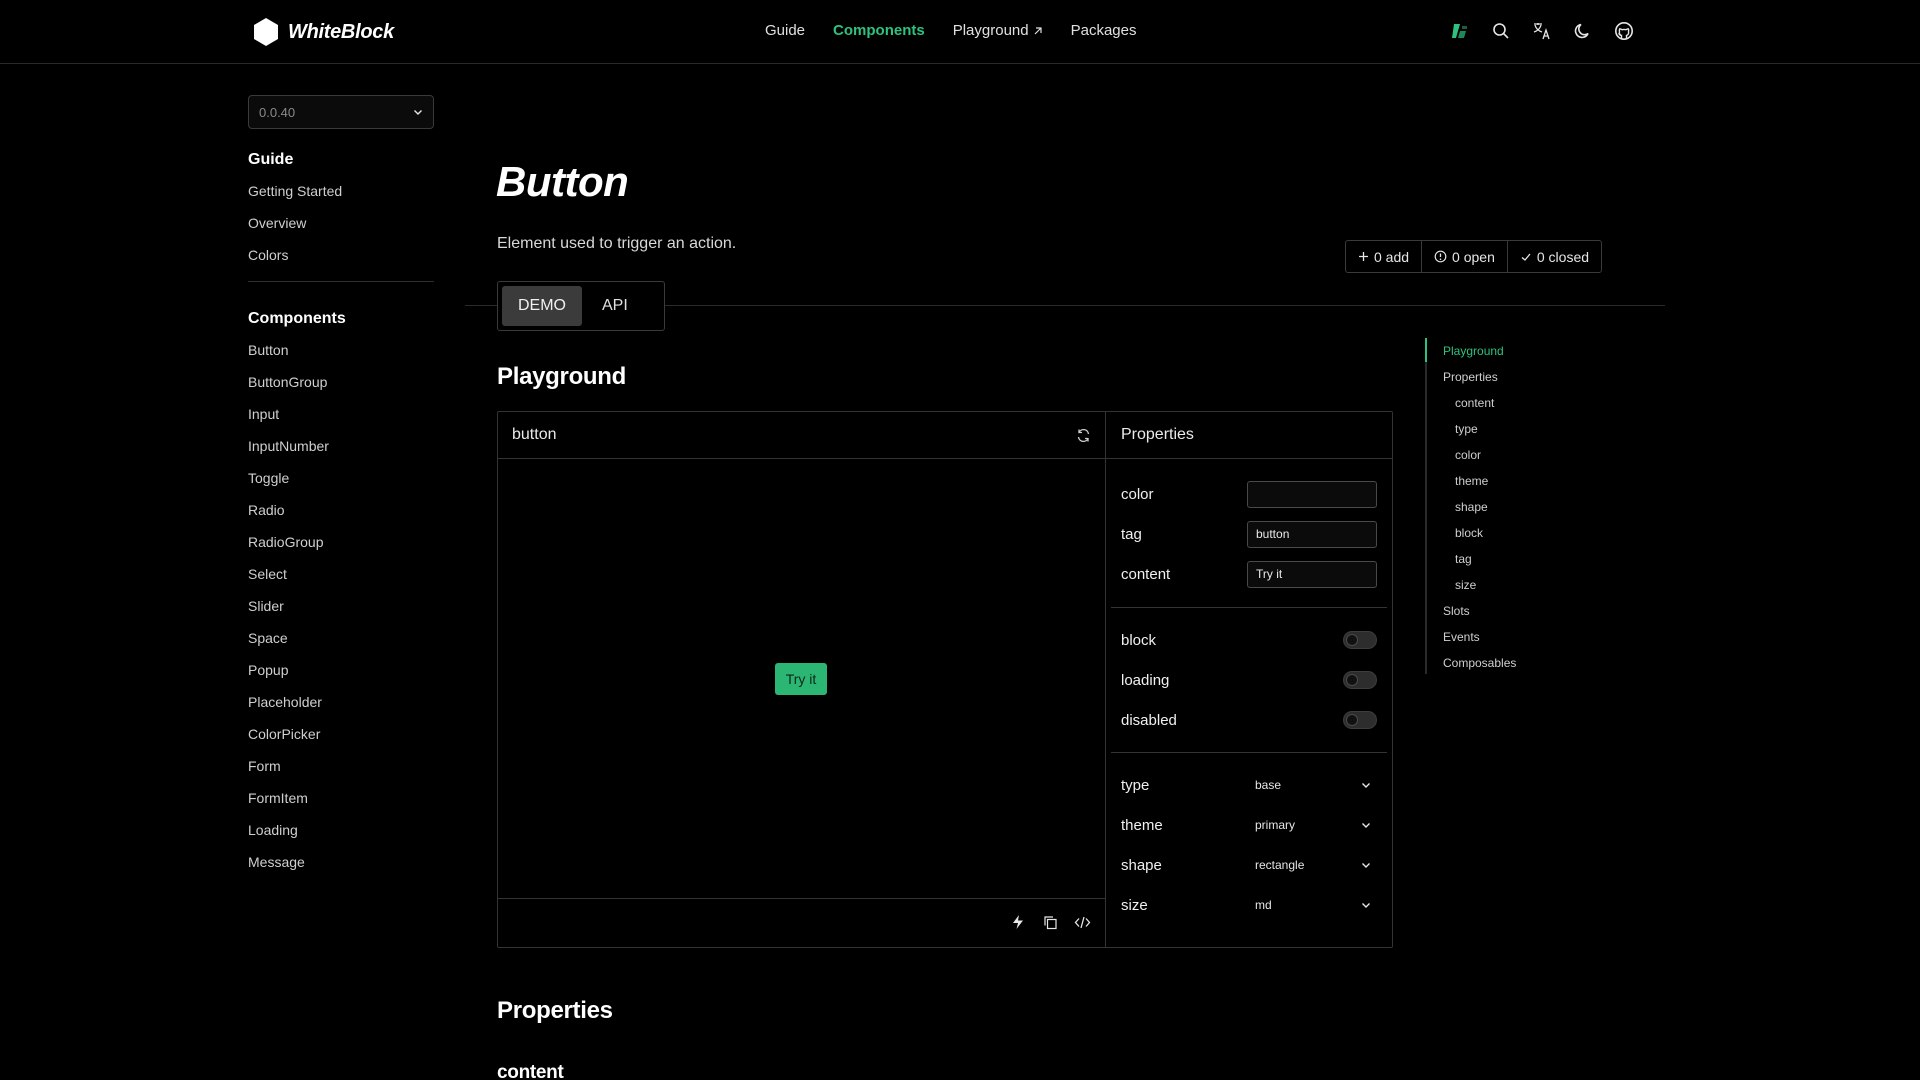 Image resolution: width=1920 pixels, height=1080 pixels. I want to click on toc-item-type: type, so click(1479, 429).